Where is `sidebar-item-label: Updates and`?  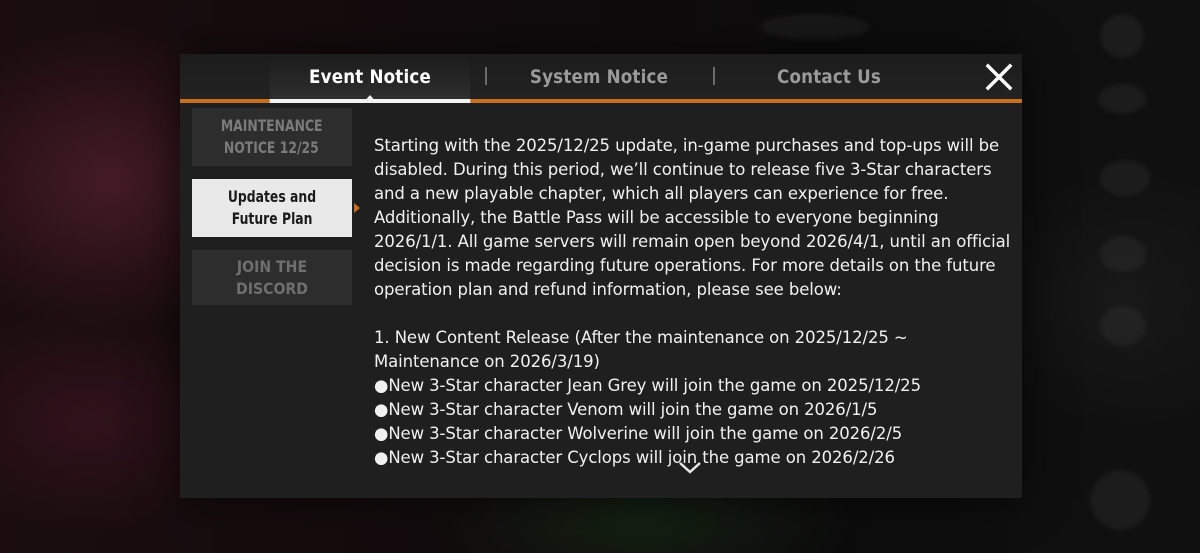 sidebar-item-label: Updates and is located at coordinates (272, 196).